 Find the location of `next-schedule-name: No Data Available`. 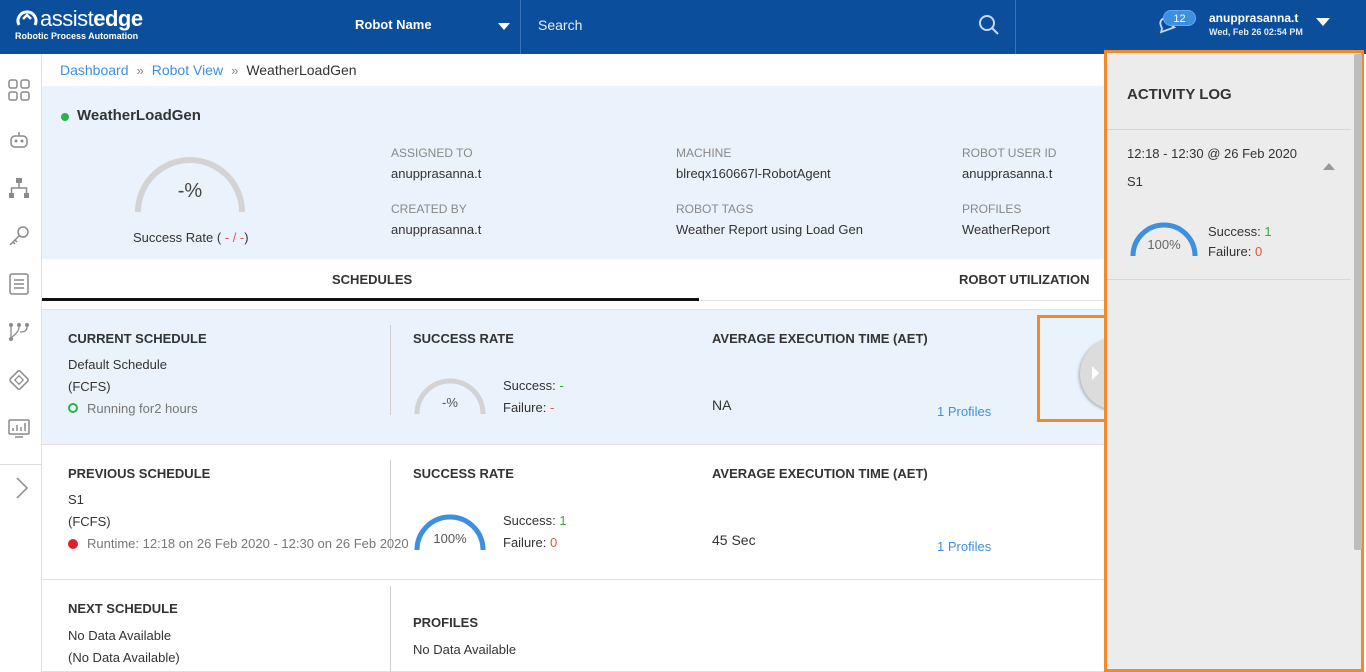

next-schedule-name: No Data Available is located at coordinates (120, 635).